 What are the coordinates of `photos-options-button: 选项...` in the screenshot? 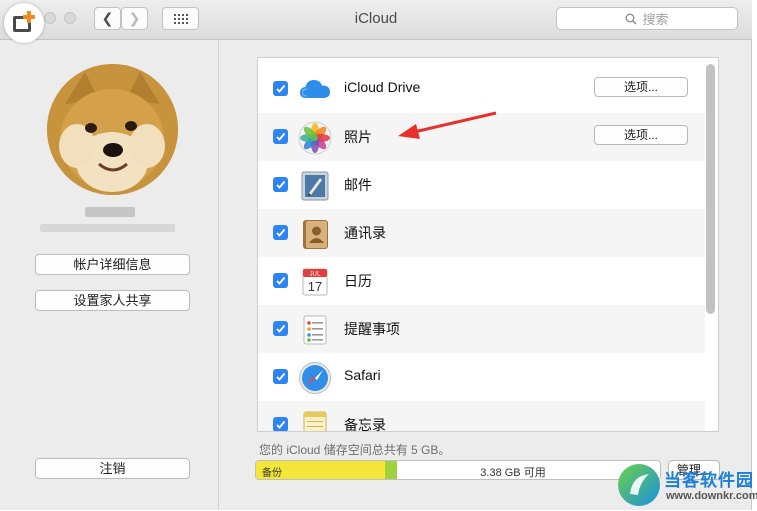 It's located at (641, 135).